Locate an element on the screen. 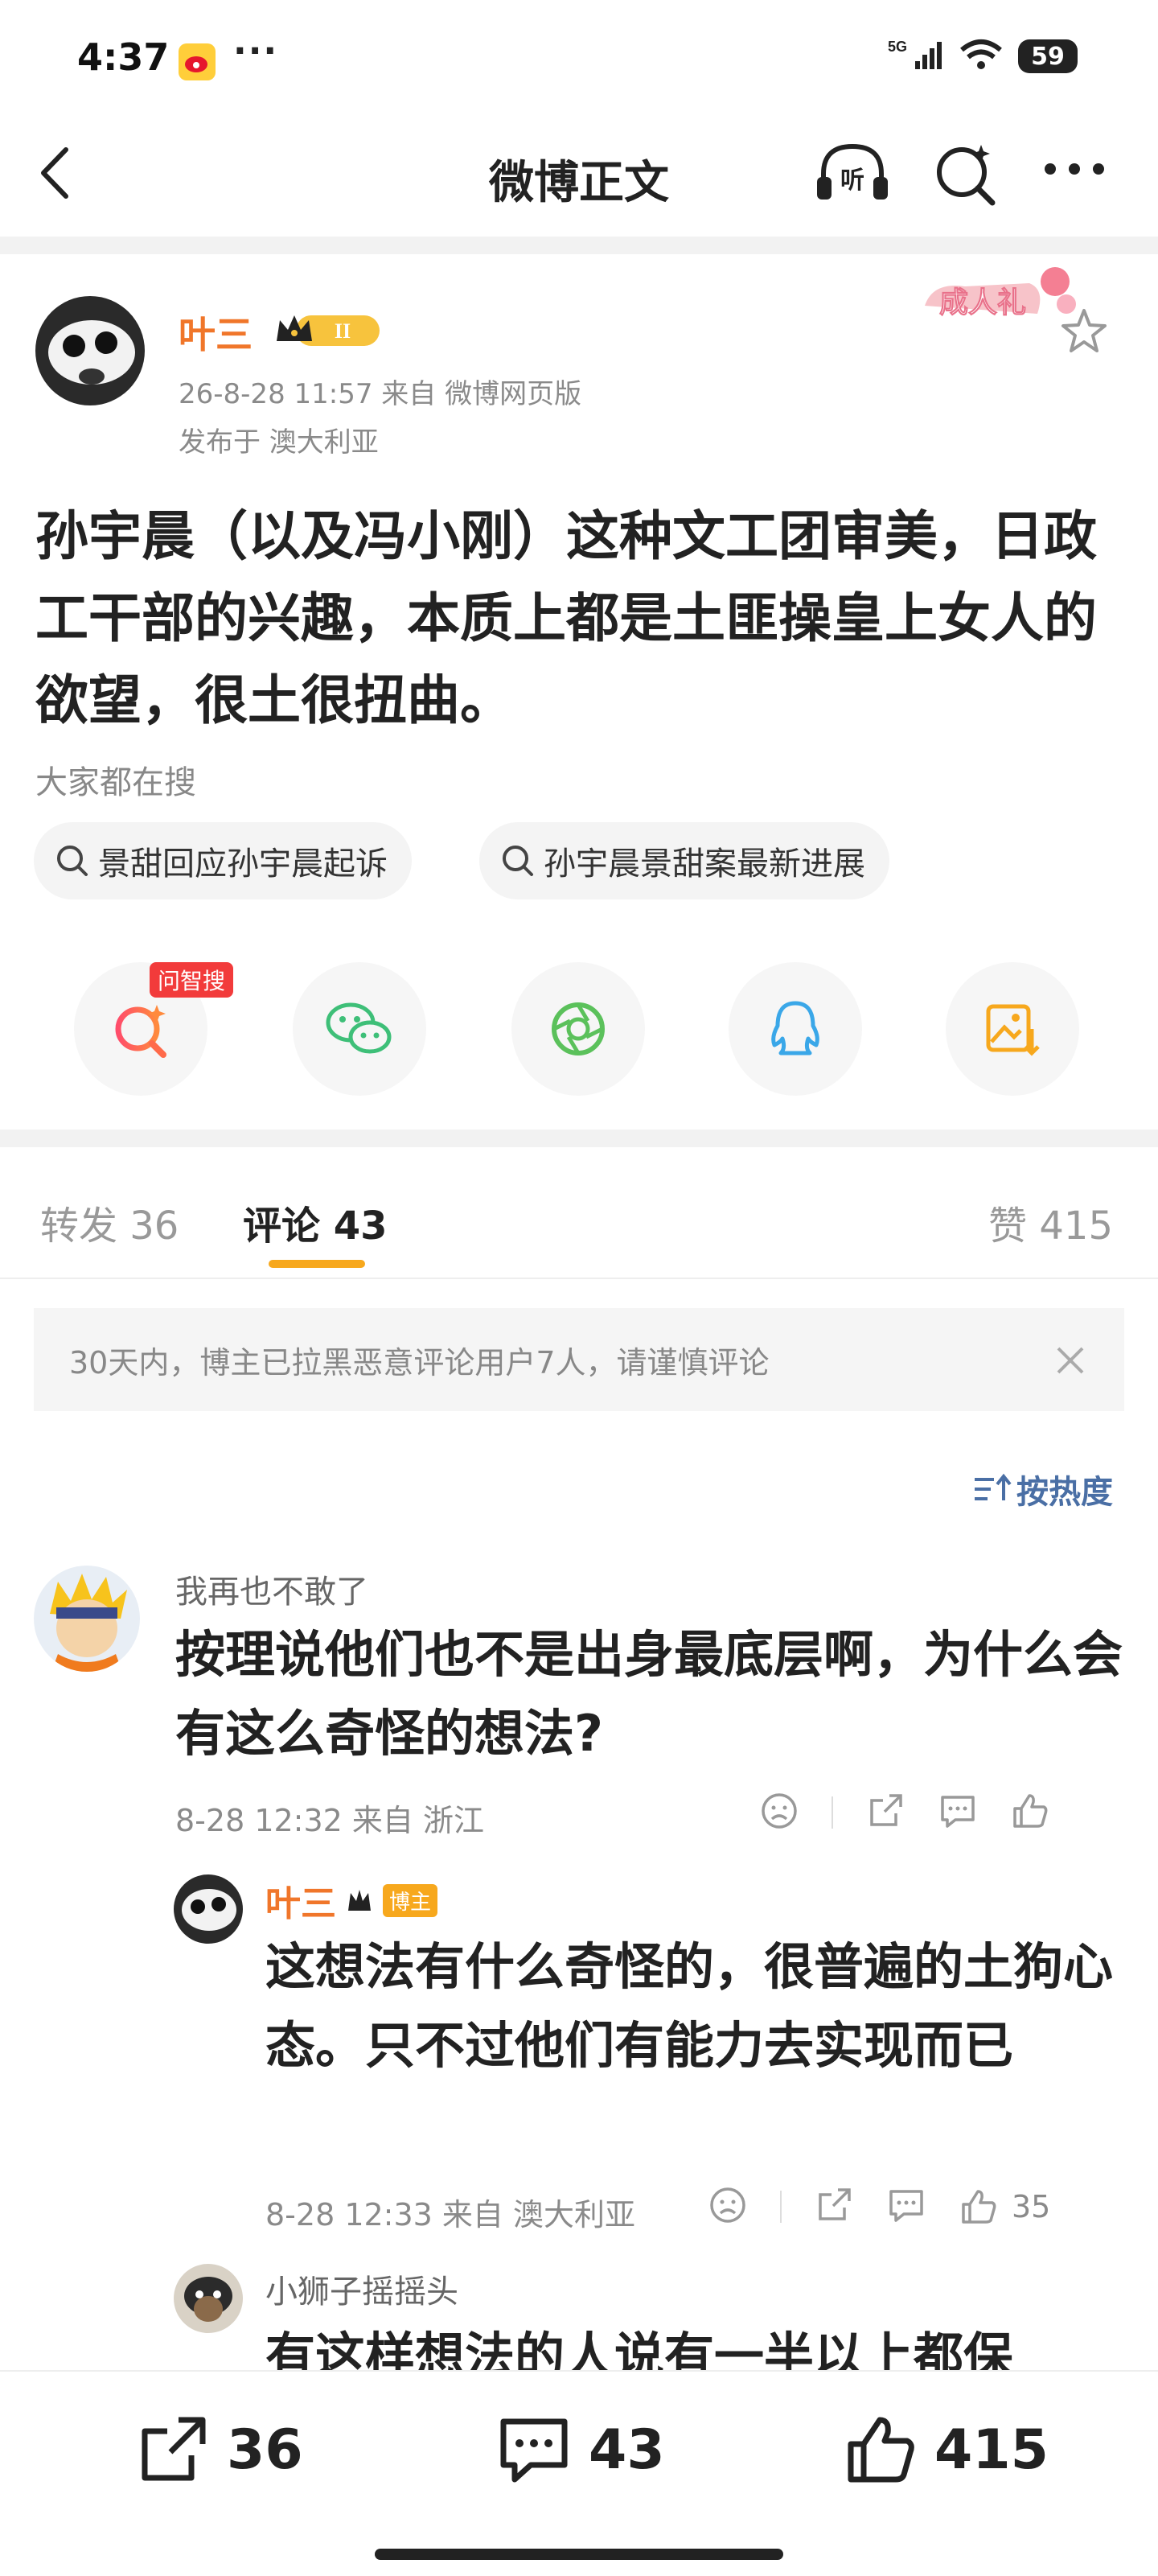 This screenshot has width=1158, height=2576. tab-active-indicator is located at coordinates (317, 1264).